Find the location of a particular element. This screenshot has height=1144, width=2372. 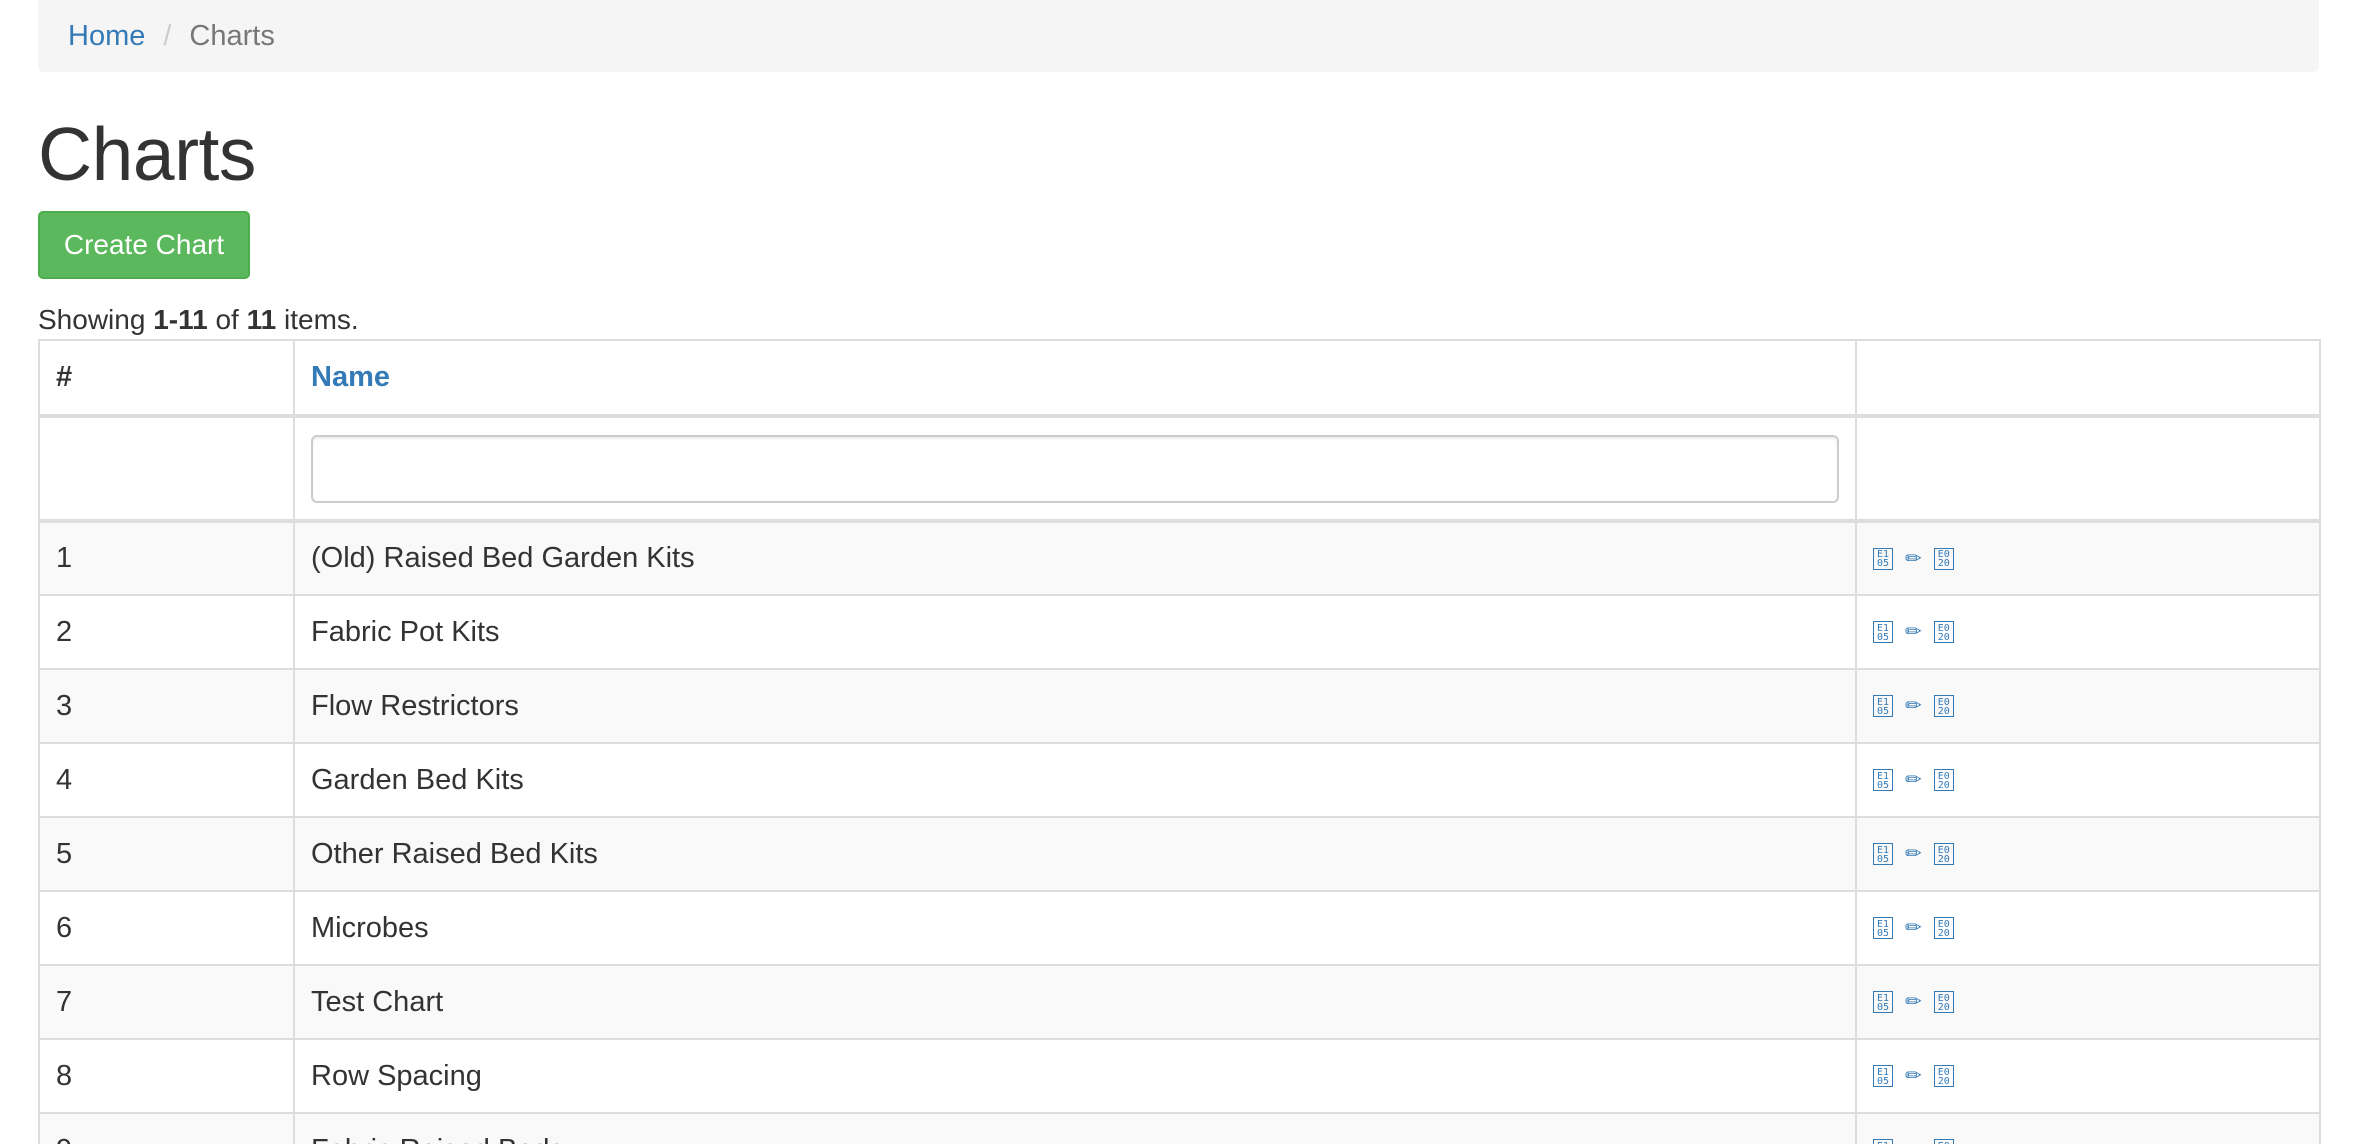

filter-cell-name is located at coordinates (1075, 468).